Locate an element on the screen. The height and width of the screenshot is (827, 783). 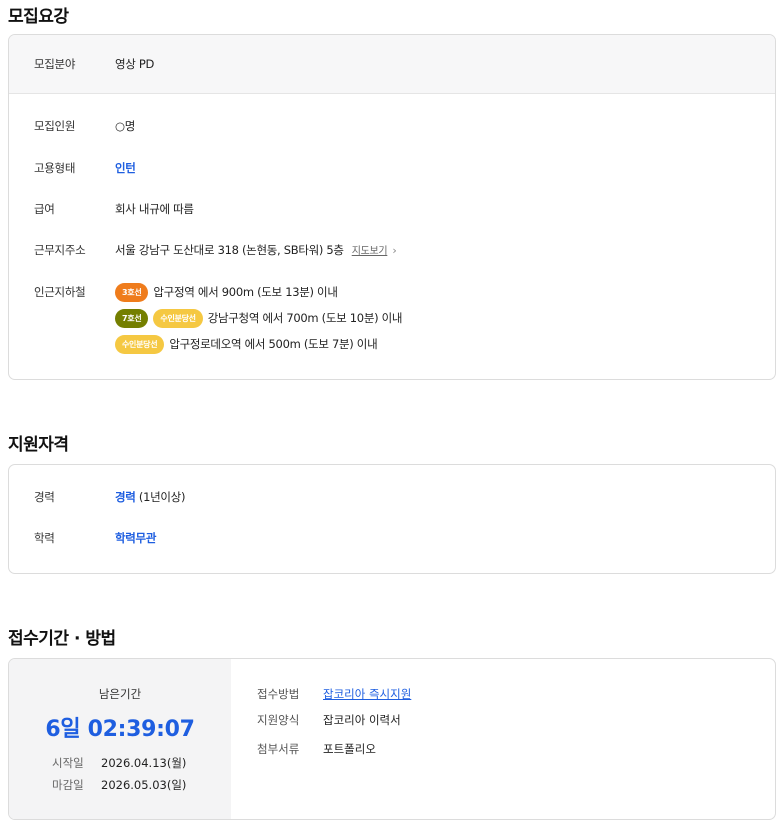
apply-method-link: 잡코리아 즉시지원 is located at coordinates (367, 694).